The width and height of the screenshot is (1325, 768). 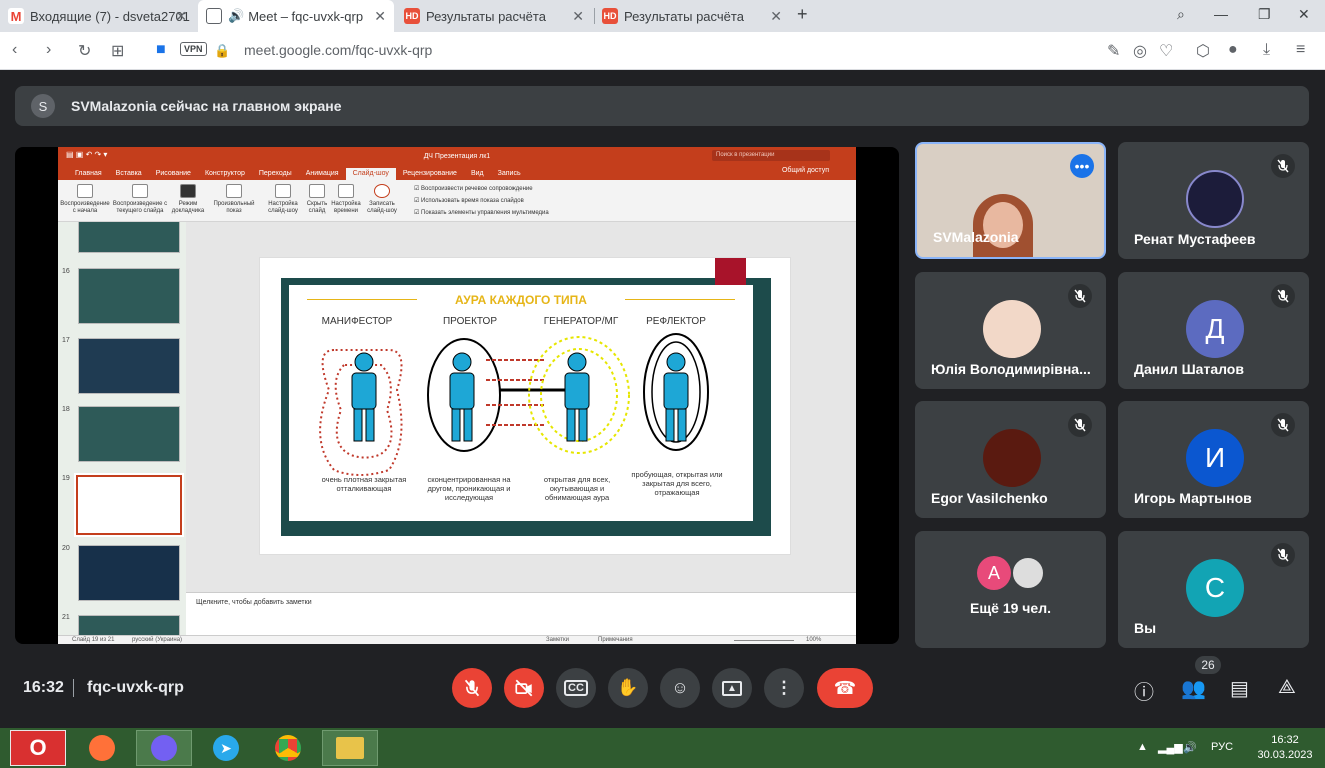 I want to click on ribbon-btn-custom-show: Произвольный показ, so click(x=234, y=200).